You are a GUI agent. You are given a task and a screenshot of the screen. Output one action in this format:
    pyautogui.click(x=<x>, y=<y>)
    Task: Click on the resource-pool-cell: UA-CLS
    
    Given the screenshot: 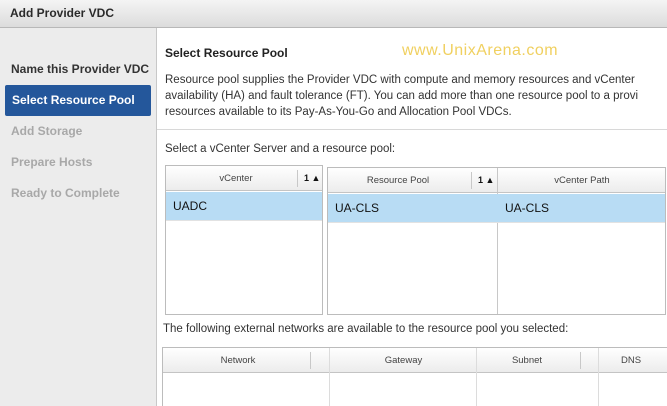 What is the action you would take?
    pyautogui.click(x=357, y=208)
    